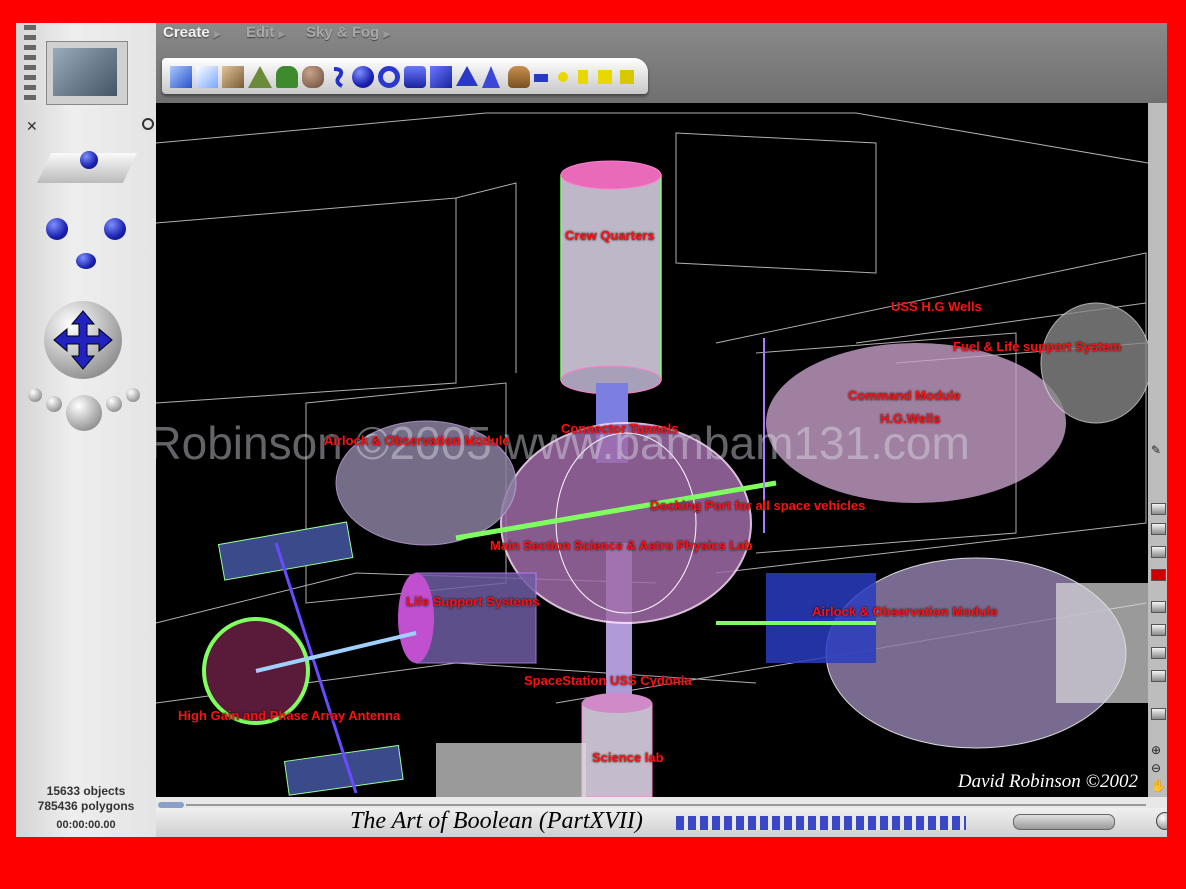  What do you see at coordinates (905, 611) in the screenshot?
I see `label-airlock-right: Airlock & Observation Module` at bounding box center [905, 611].